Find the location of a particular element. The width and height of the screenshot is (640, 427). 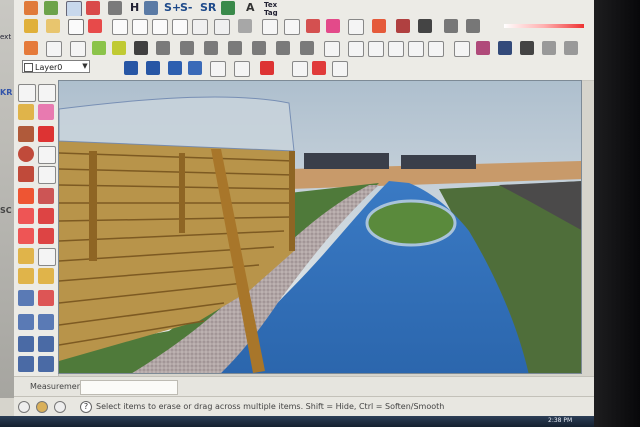

protractor-icon is located at coordinates (26, 276).